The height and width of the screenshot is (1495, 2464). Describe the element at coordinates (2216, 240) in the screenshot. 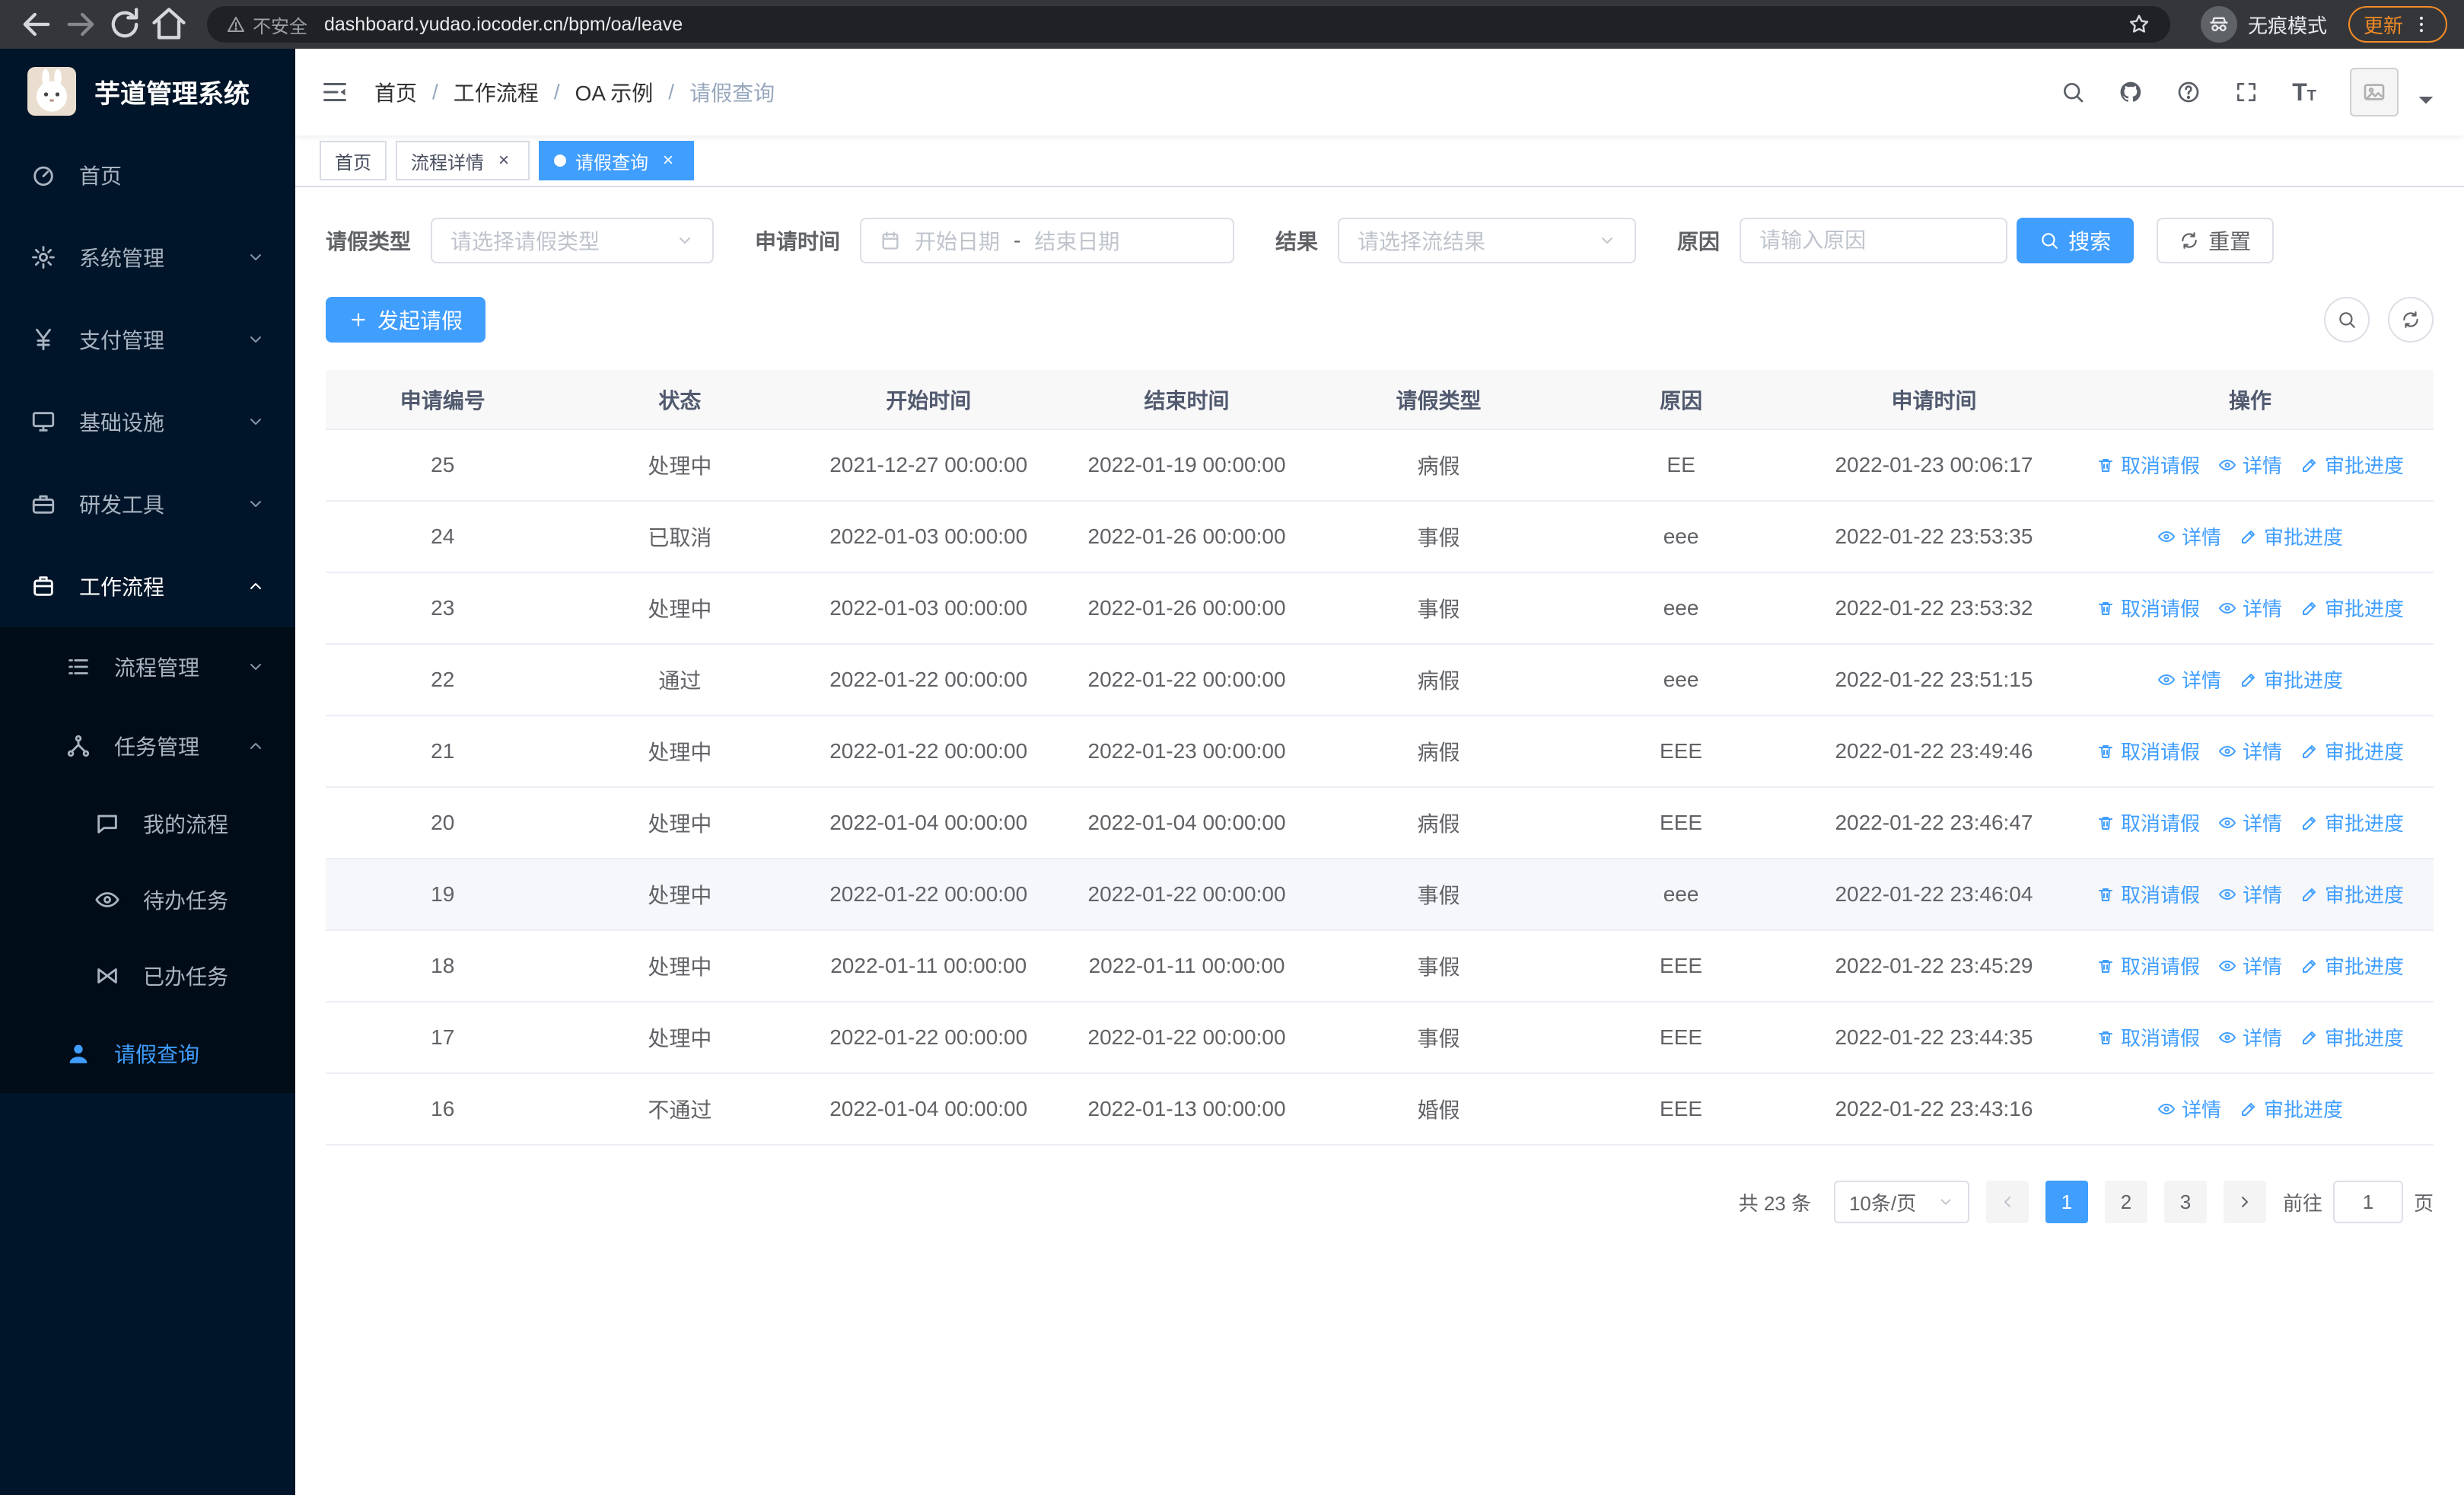

I see `reset-button: 重置` at that location.